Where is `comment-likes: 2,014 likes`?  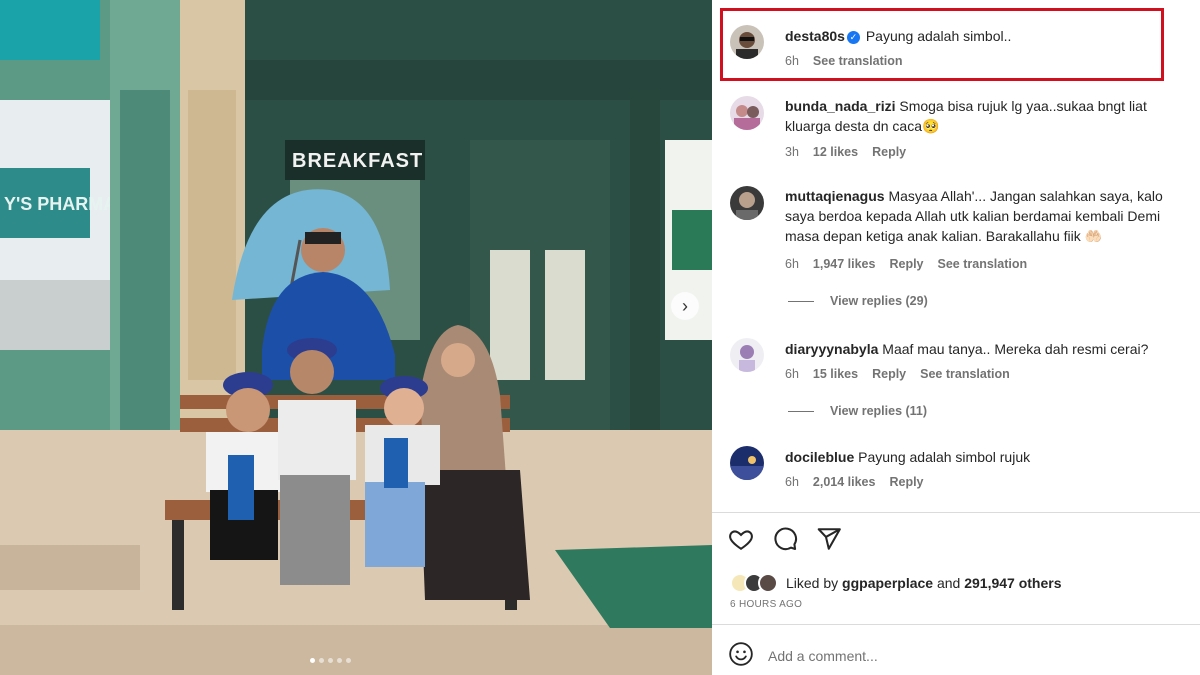
comment-likes: 2,014 likes is located at coordinates (844, 482).